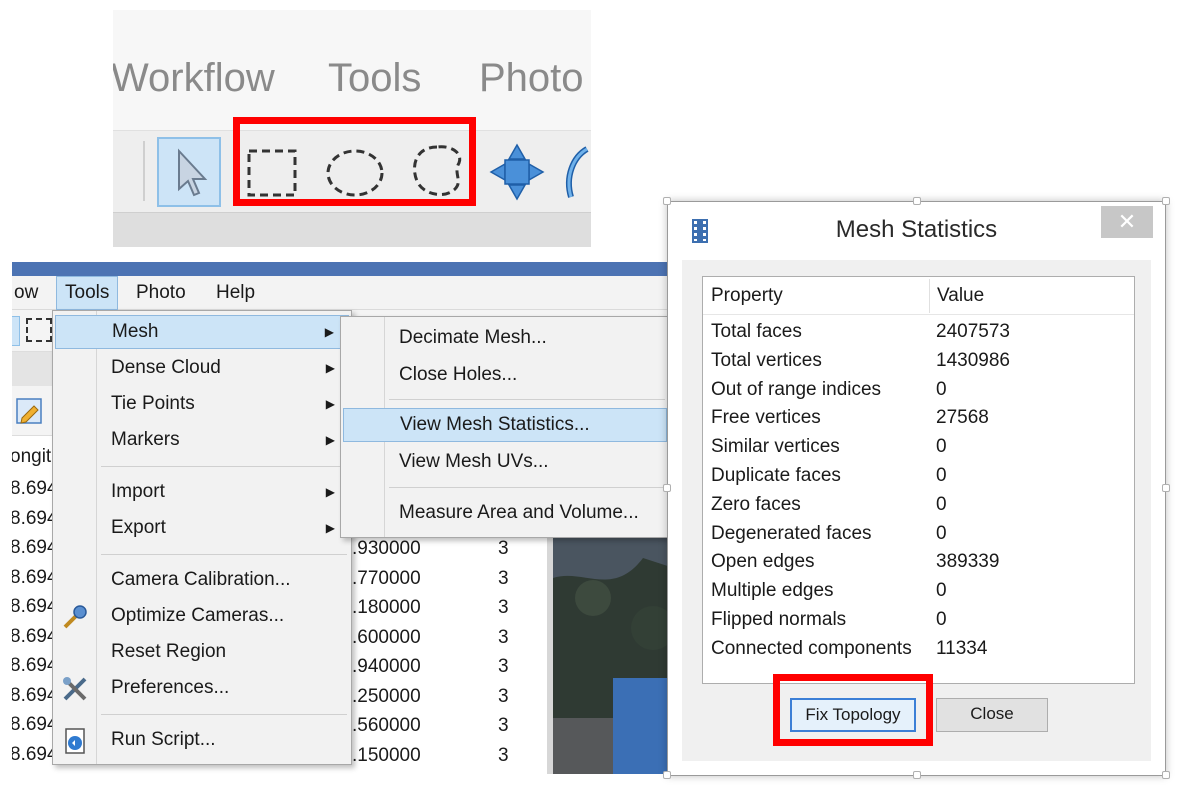 Image resolution: width=1186 pixels, height=790 pixels. What do you see at coordinates (918, 590) in the screenshot?
I see `table-row: Multiple edges 0` at bounding box center [918, 590].